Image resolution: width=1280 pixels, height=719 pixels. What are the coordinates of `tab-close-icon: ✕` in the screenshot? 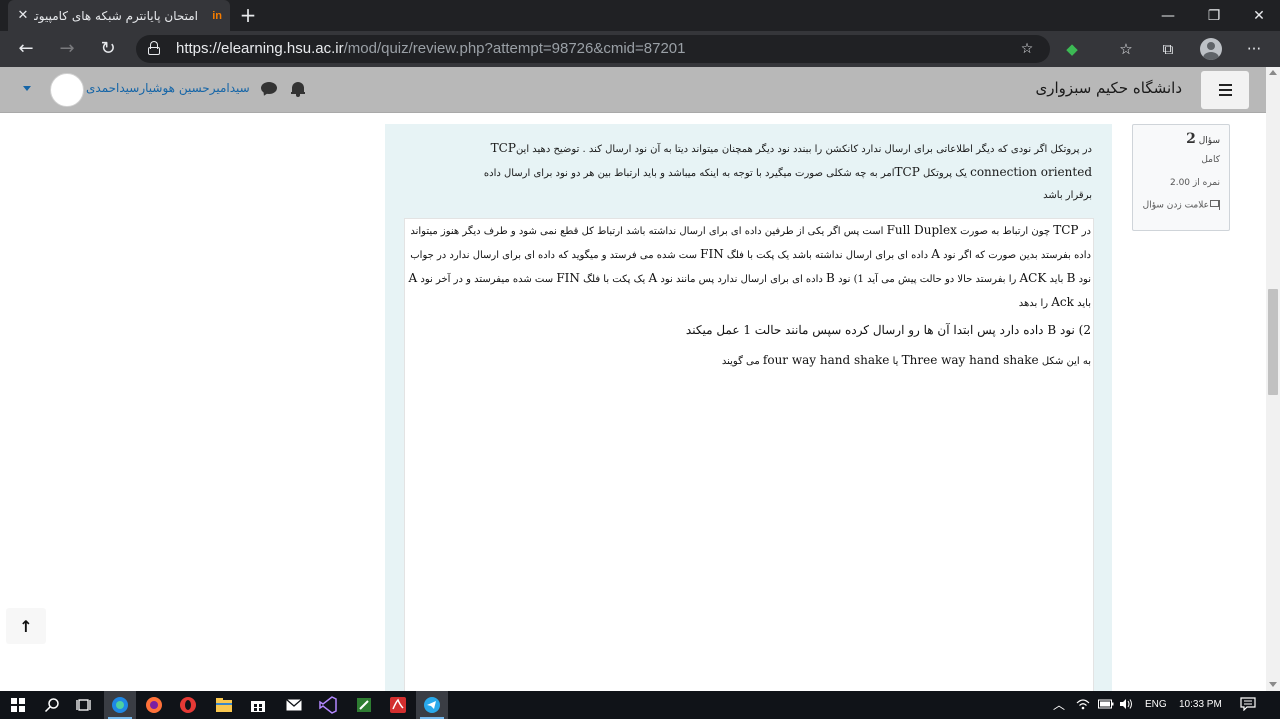 It's located at (23, 15).